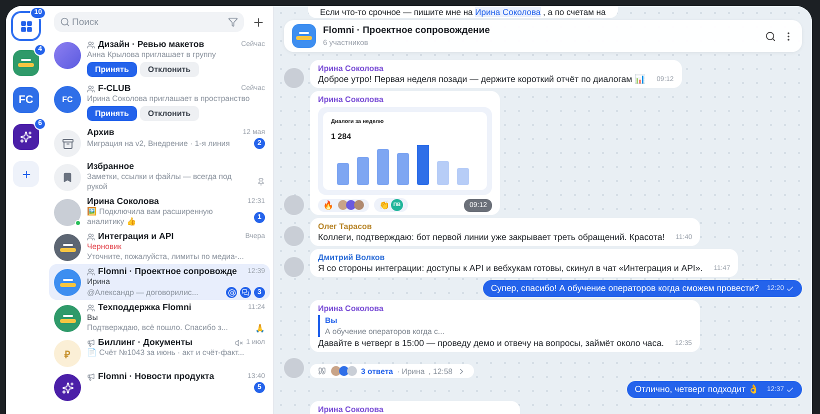 Image resolution: width=820 pixels, height=414 pixels. I want to click on chat-title: Flomni · Проектное сопровожде, so click(168, 271).